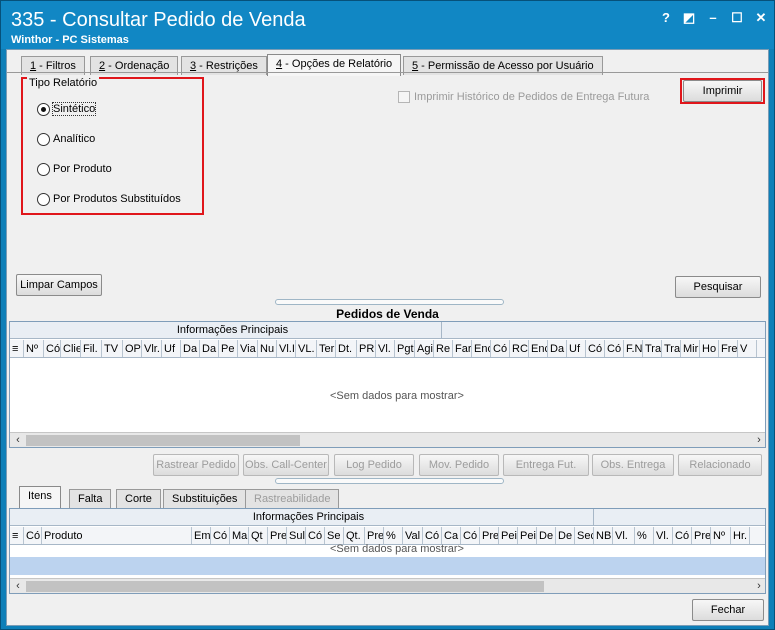  Describe the element at coordinates (405, 348) in the screenshot. I see `column-header: Pgt` at that location.